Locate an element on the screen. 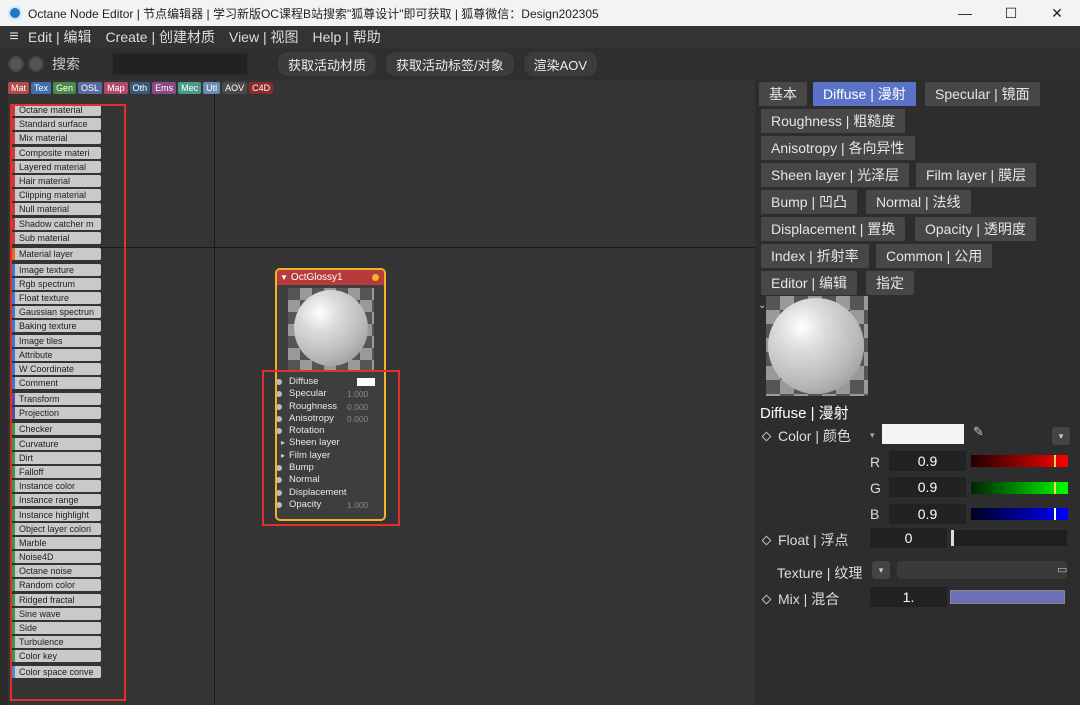 This screenshot has height=705, width=1080. highlight-box-ports is located at coordinates (331, 448).